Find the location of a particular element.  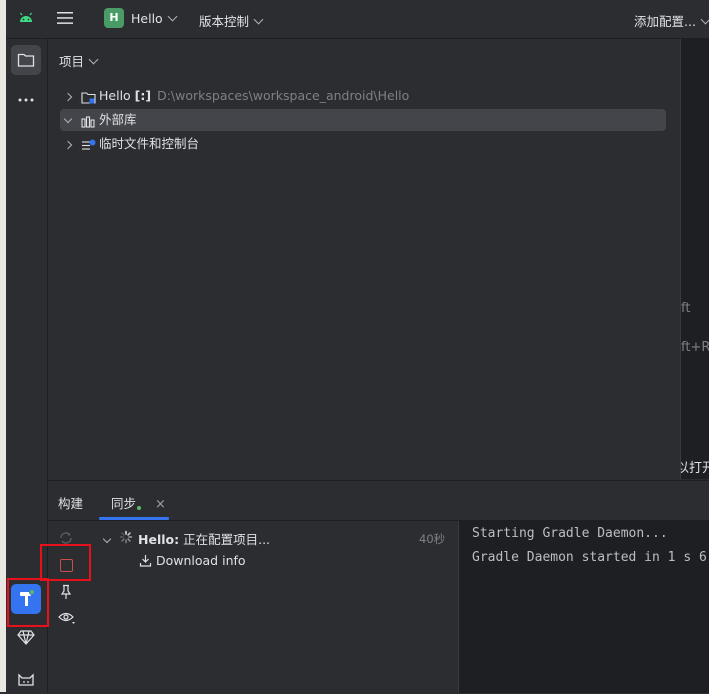

tree-item-external-libraries: 外部库 is located at coordinates (363, 120).